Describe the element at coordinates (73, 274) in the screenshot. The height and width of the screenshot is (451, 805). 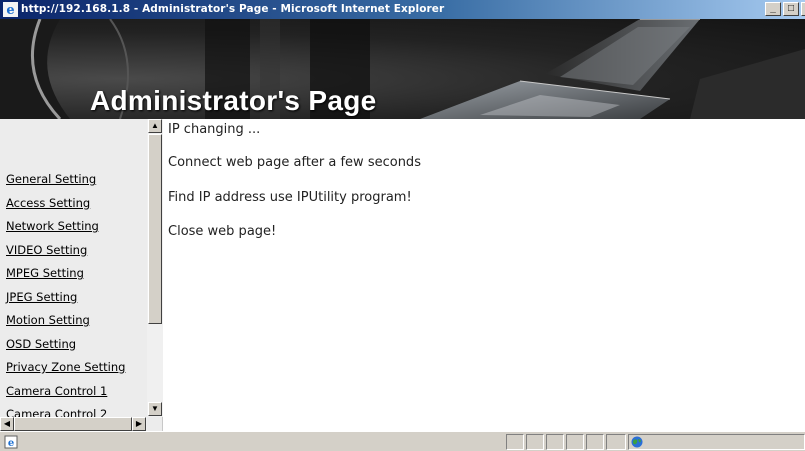
I see `sidebar-item-mpeg-setting: MPEG Setting` at that location.